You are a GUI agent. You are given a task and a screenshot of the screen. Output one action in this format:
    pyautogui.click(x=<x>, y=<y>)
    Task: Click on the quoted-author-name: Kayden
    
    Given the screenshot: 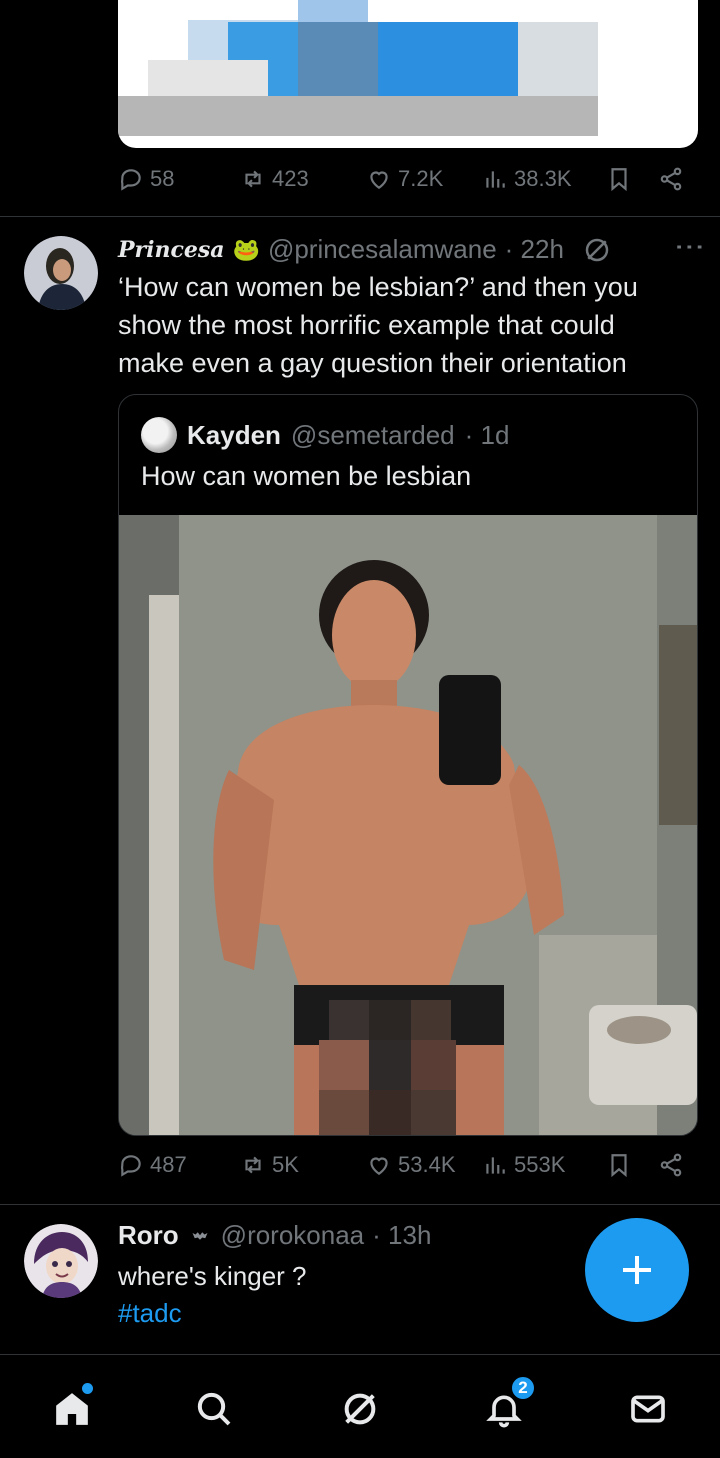 What is the action you would take?
    pyautogui.click(x=234, y=434)
    